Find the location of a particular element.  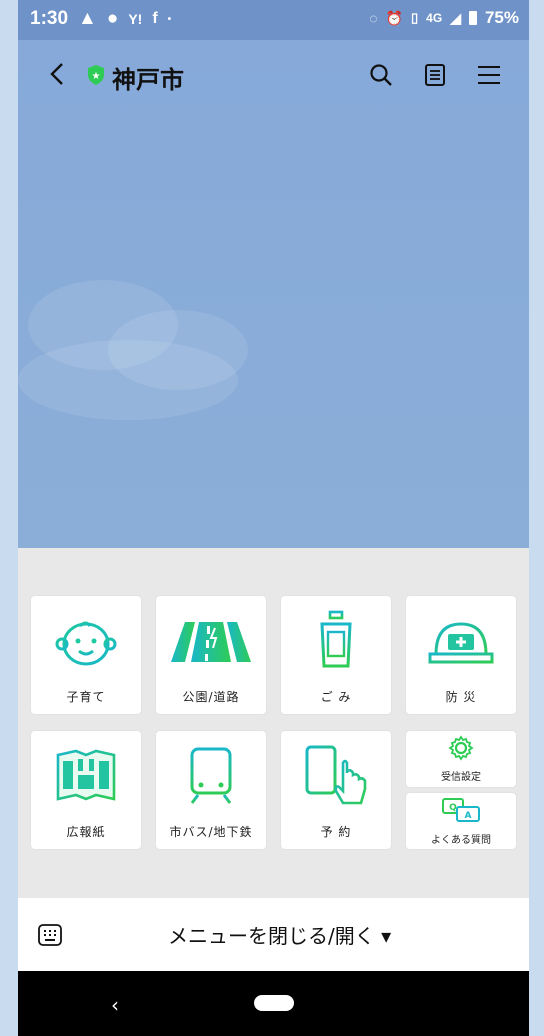

nfc-icon: ◌ is located at coordinates (373, 18).